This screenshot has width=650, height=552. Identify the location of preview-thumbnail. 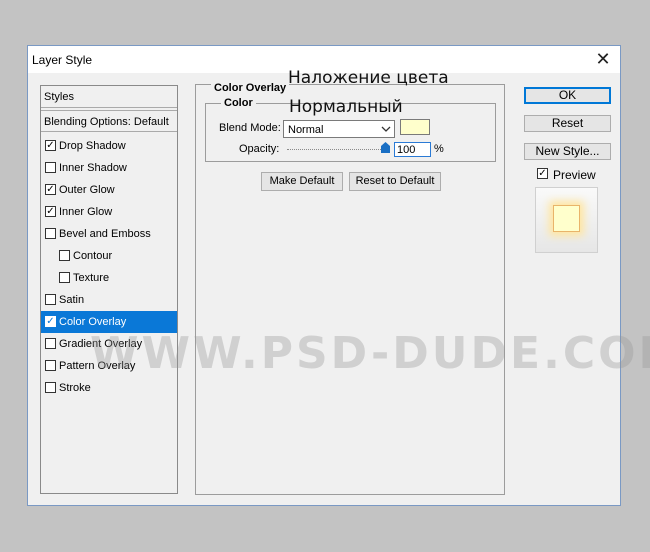
(566, 218).